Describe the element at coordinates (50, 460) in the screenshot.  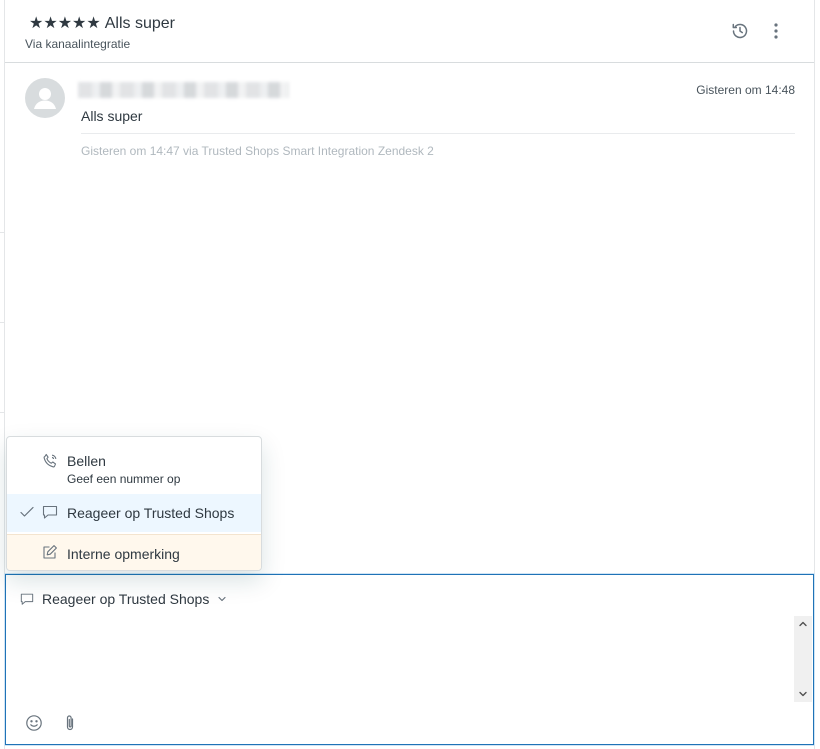
I see `phone-icon` at that location.